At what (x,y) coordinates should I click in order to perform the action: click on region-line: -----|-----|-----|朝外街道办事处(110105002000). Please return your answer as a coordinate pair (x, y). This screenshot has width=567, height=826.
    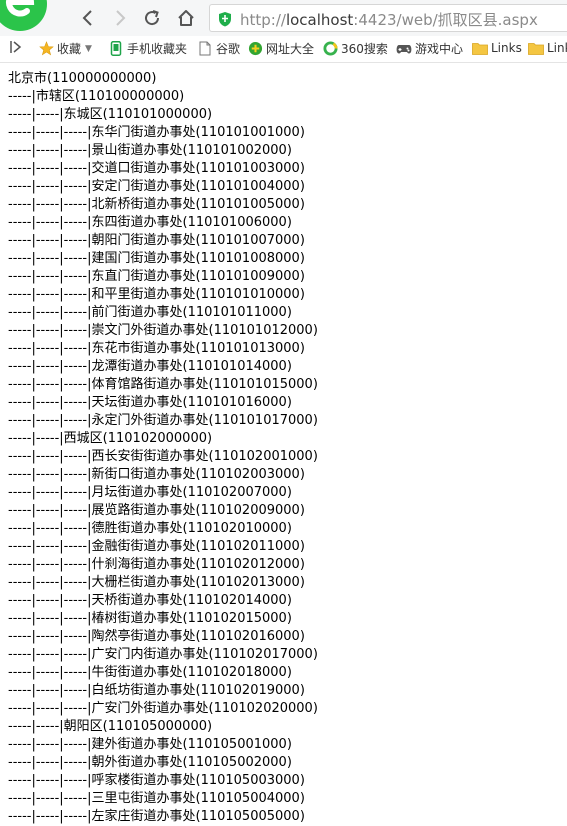
    Looking at the image, I should click on (150, 762).